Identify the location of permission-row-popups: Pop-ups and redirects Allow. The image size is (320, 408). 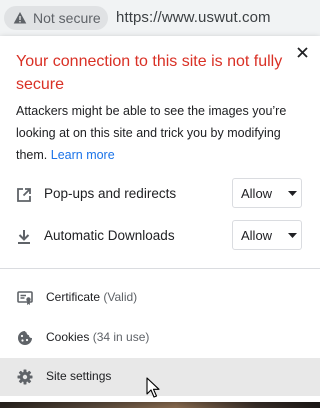
(160, 194).